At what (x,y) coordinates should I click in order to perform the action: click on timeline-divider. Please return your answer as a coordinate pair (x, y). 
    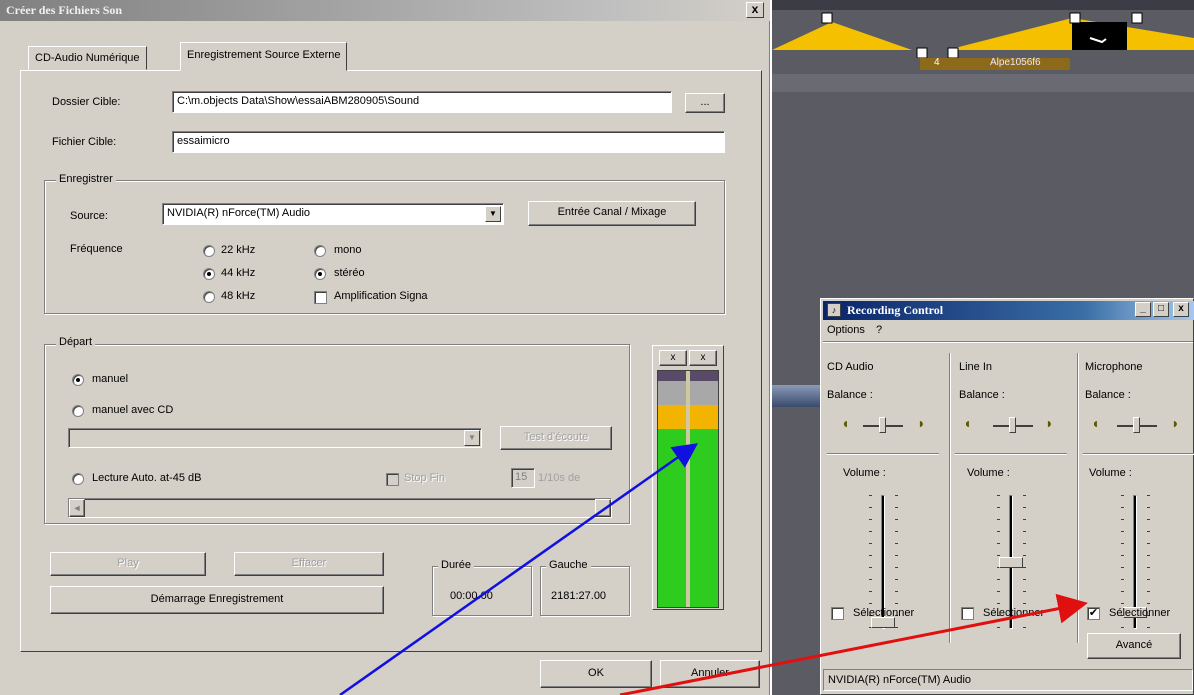
    Looking at the image, I should click on (983, 83).